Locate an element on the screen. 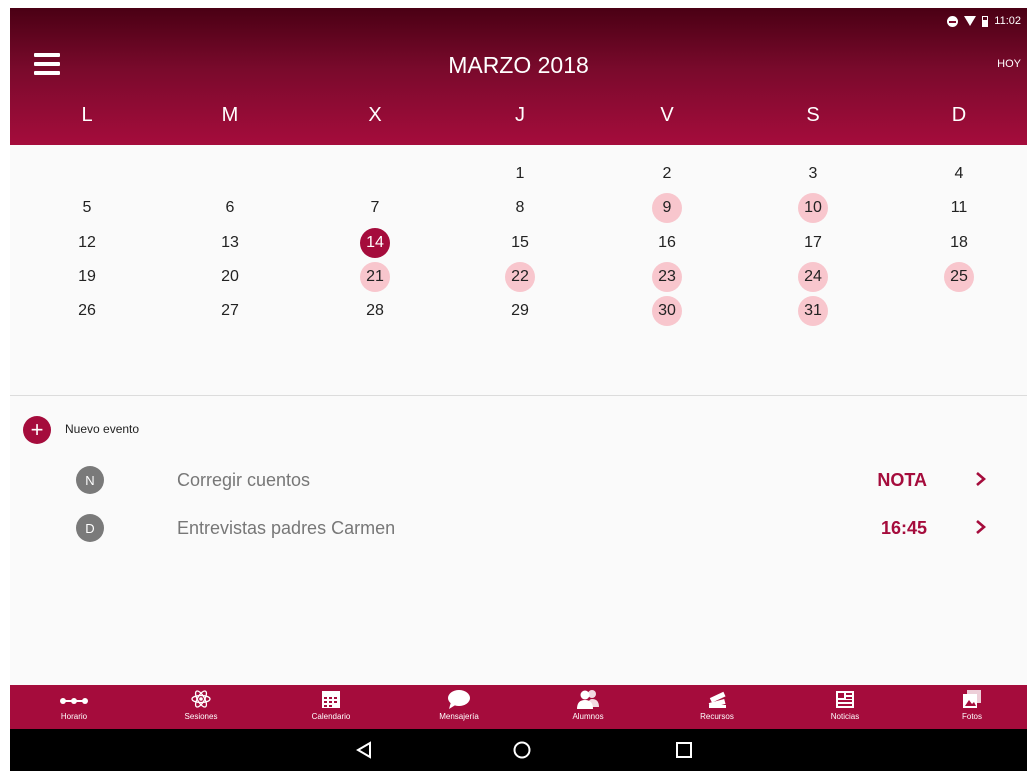 Image resolution: width=1027 pixels, height=771 pixels. event-item: D Entrevistas padres Carmen 16:45 is located at coordinates (518, 528).